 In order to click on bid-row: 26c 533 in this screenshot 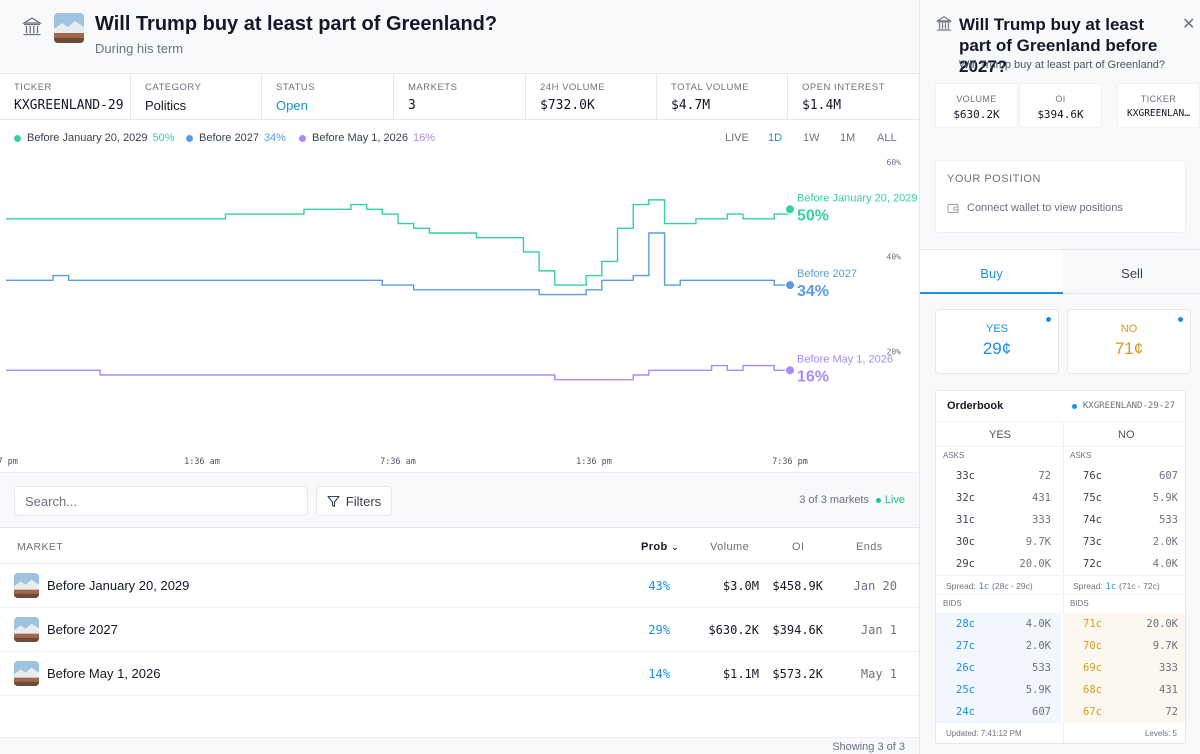, I will do `click(998, 668)`.